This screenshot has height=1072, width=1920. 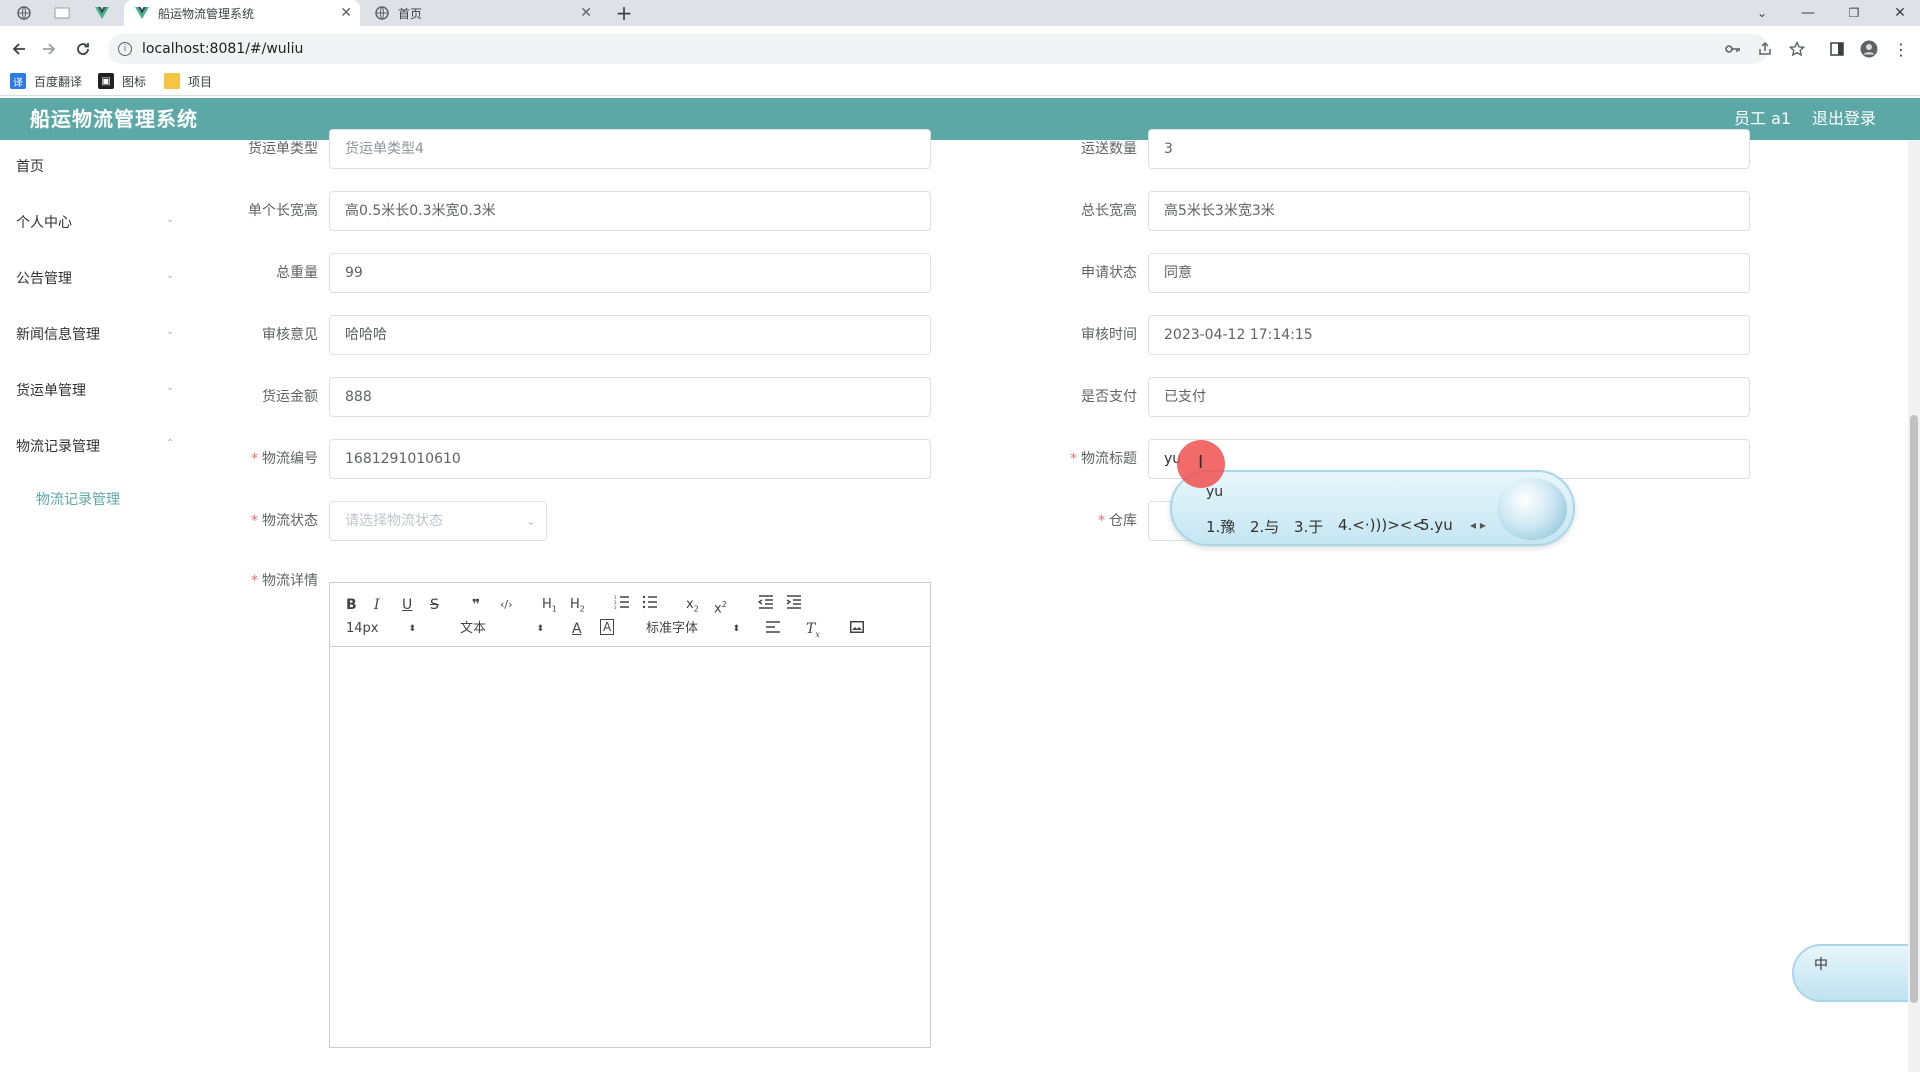 What do you see at coordinates (19, 49) in the screenshot?
I see `back-arrow-icon` at bounding box center [19, 49].